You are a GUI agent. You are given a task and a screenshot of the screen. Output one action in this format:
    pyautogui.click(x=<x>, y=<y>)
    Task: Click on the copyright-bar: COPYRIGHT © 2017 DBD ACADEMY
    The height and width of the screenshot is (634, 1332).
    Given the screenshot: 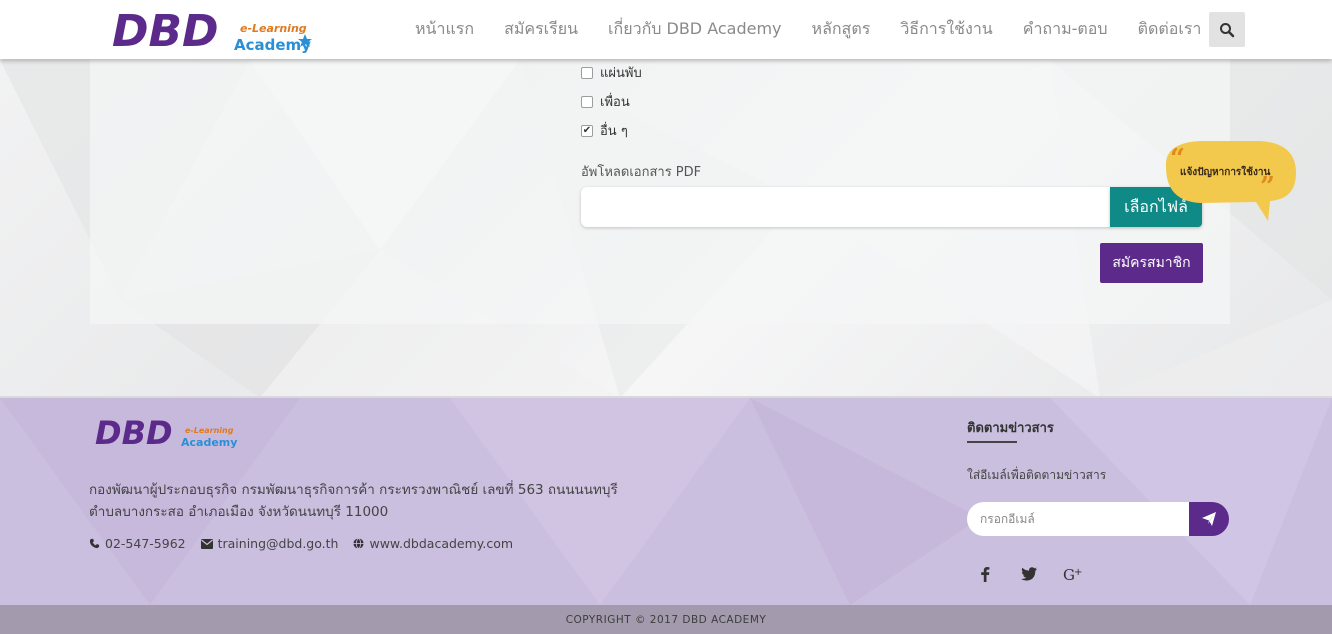 What is the action you would take?
    pyautogui.click(x=666, y=619)
    